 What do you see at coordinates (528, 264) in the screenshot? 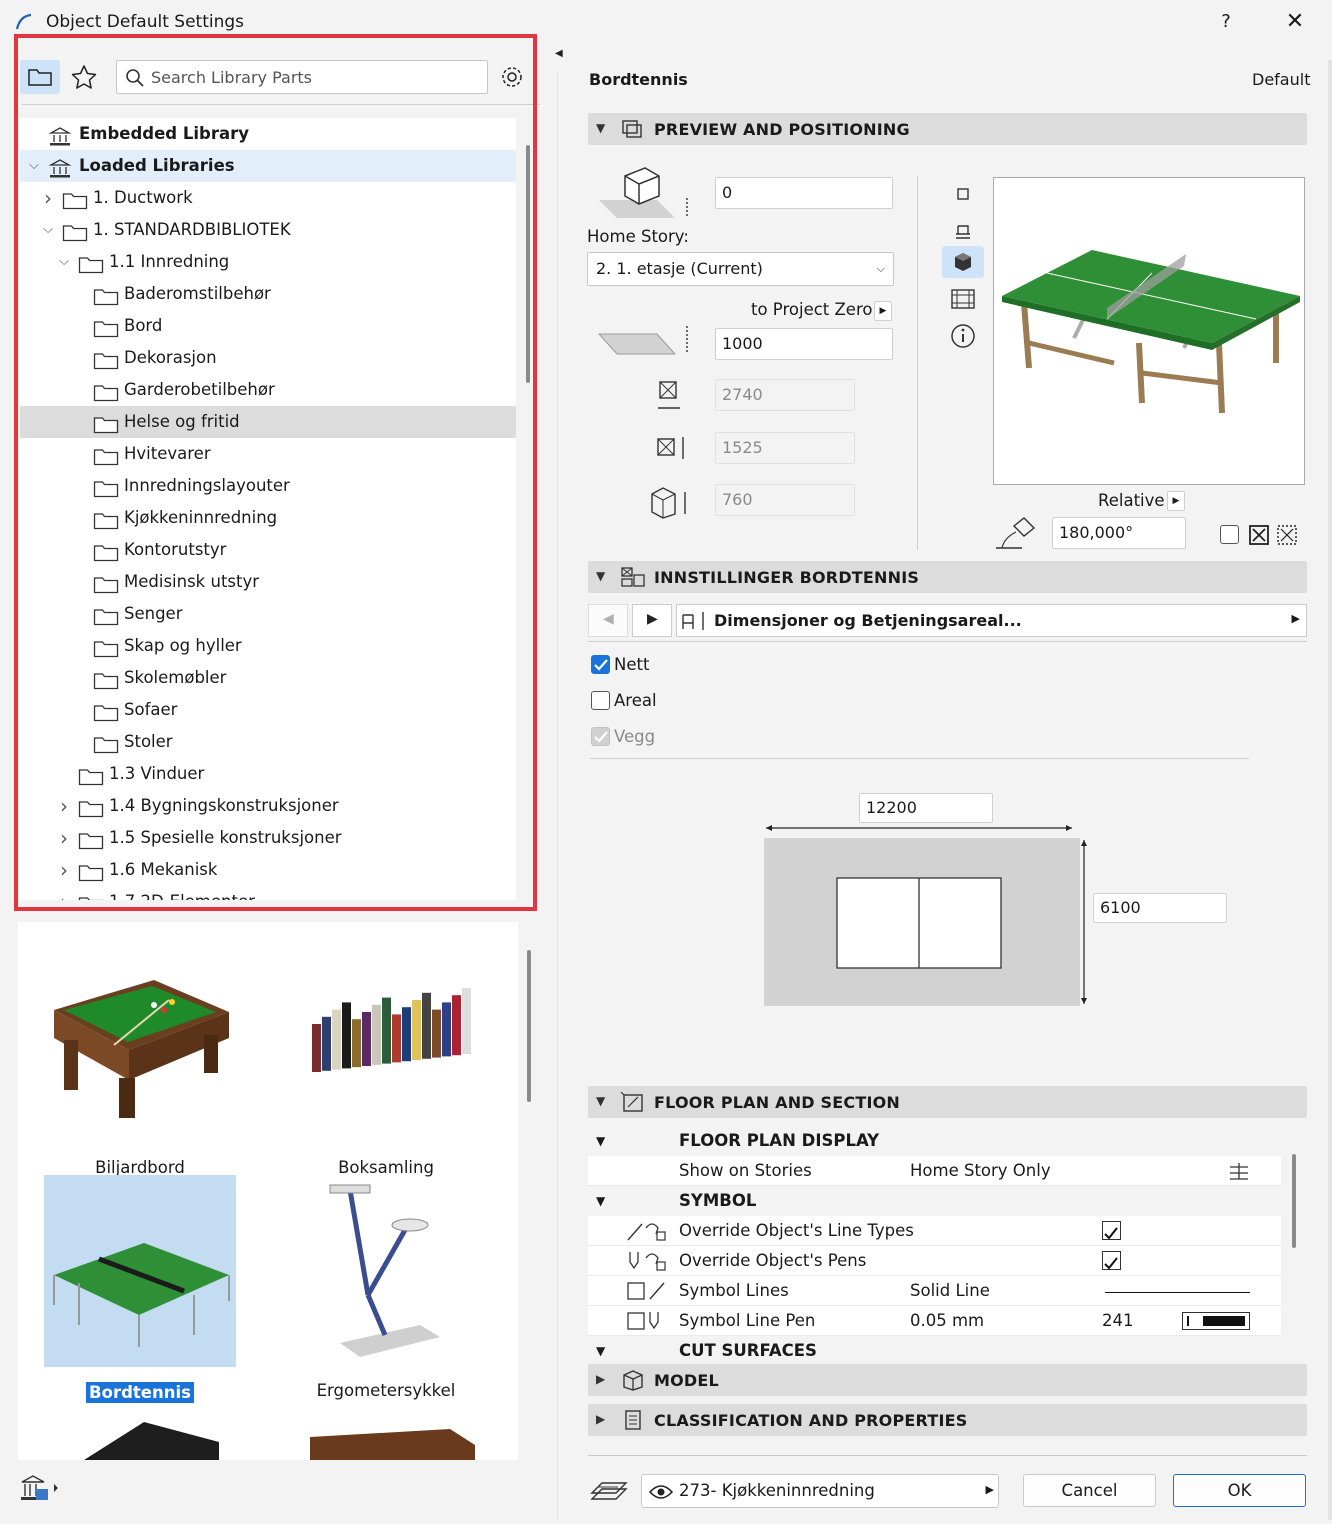
I see `tree-scrollbar` at bounding box center [528, 264].